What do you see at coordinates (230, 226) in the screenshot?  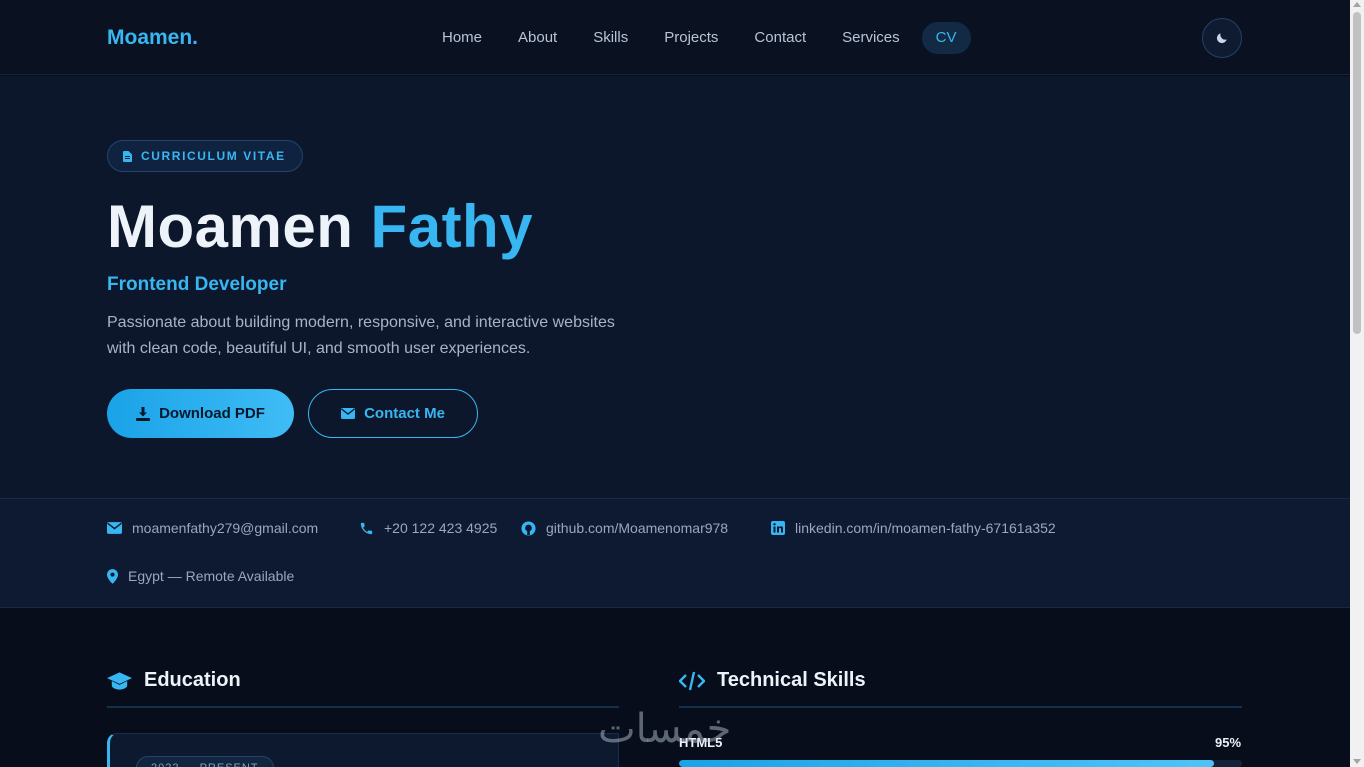 I see `hero-first-name: Moamen` at bounding box center [230, 226].